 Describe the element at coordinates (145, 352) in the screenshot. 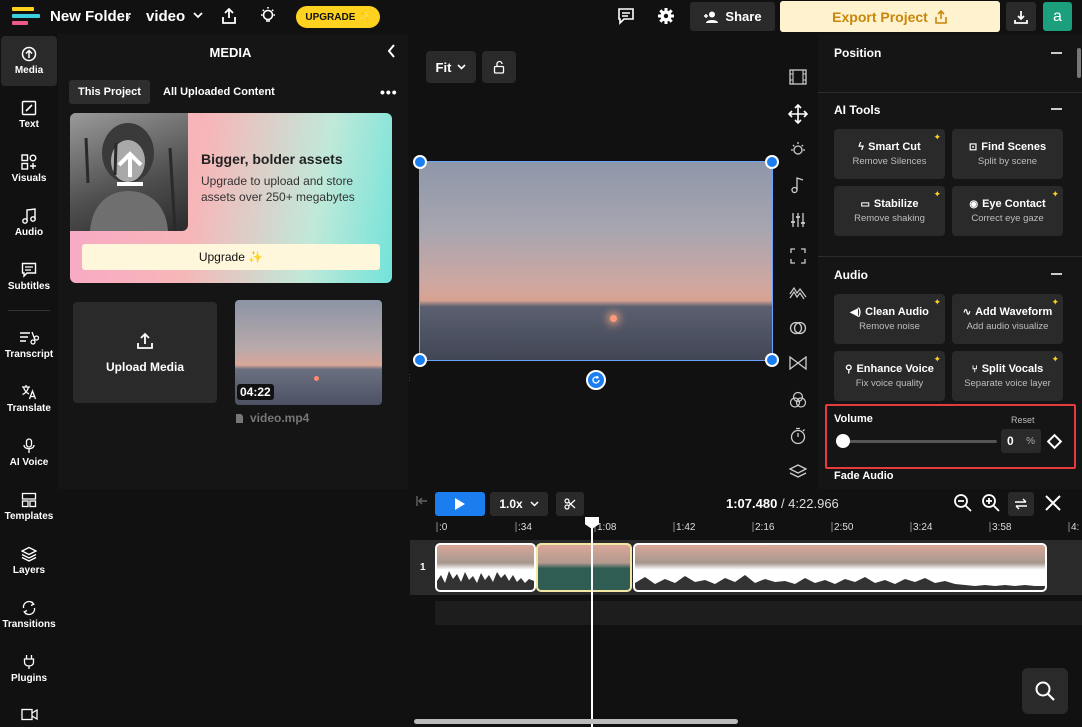

I see `upload-media-button: Upload Media` at that location.